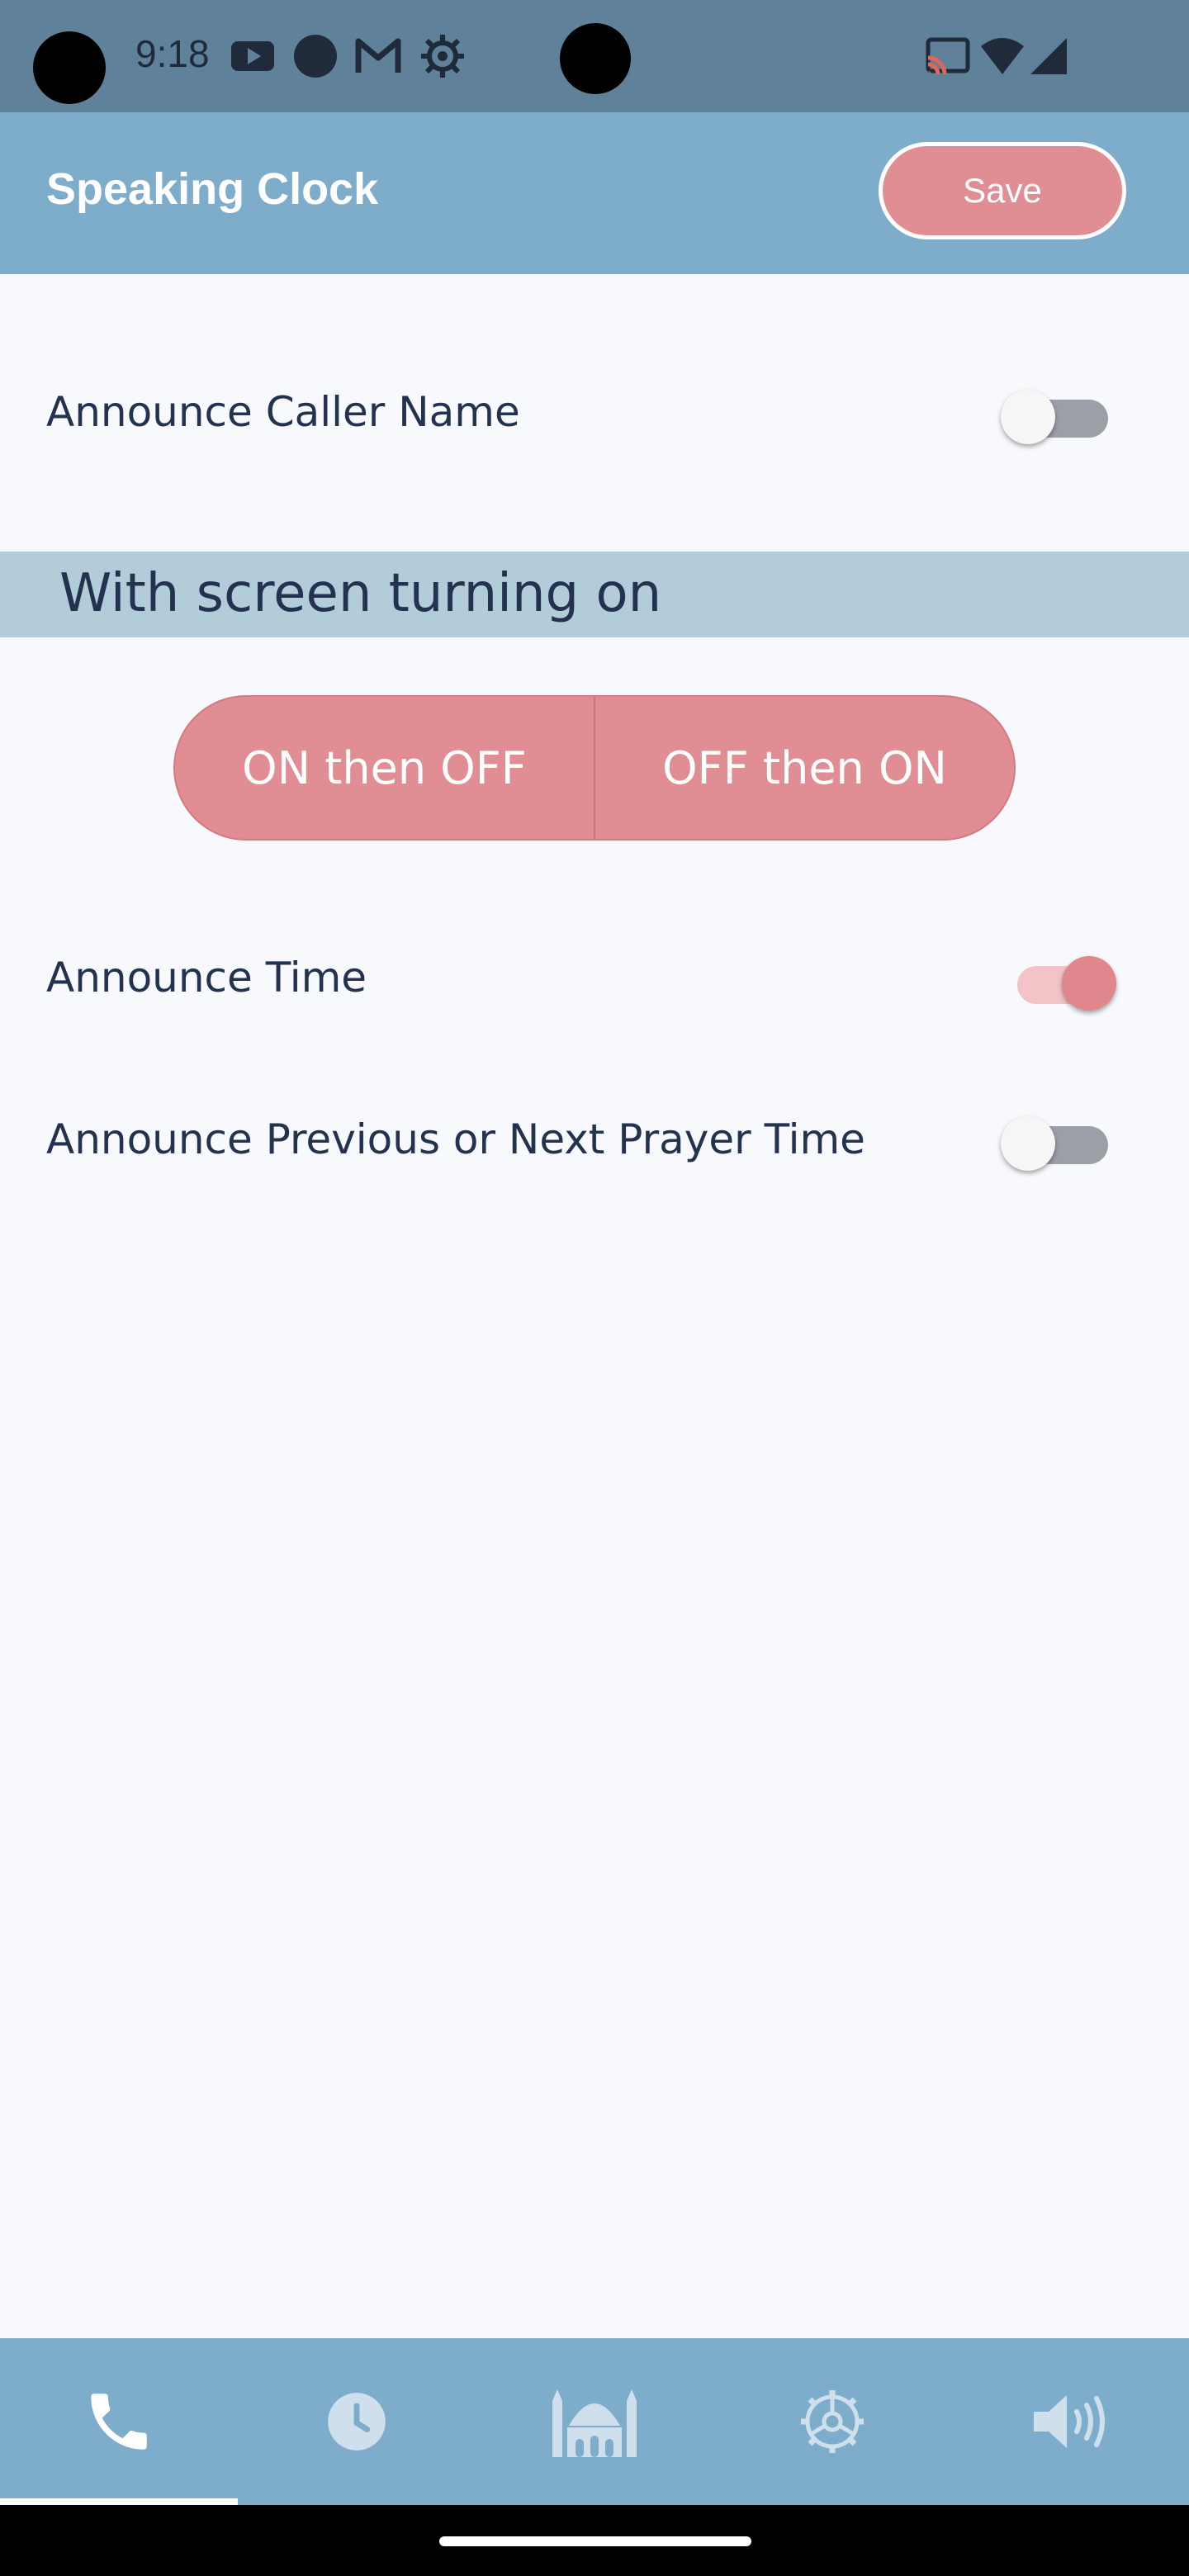 The height and width of the screenshot is (2576, 1189). What do you see at coordinates (172, 53) in the screenshot?
I see `status-time: 9:18` at bounding box center [172, 53].